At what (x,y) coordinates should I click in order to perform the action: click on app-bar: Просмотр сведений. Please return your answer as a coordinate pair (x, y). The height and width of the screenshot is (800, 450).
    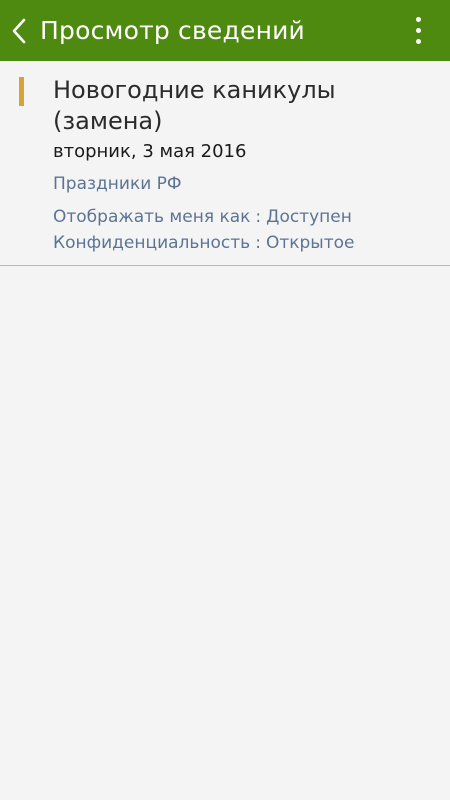
    Looking at the image, I should click on (225, 30).